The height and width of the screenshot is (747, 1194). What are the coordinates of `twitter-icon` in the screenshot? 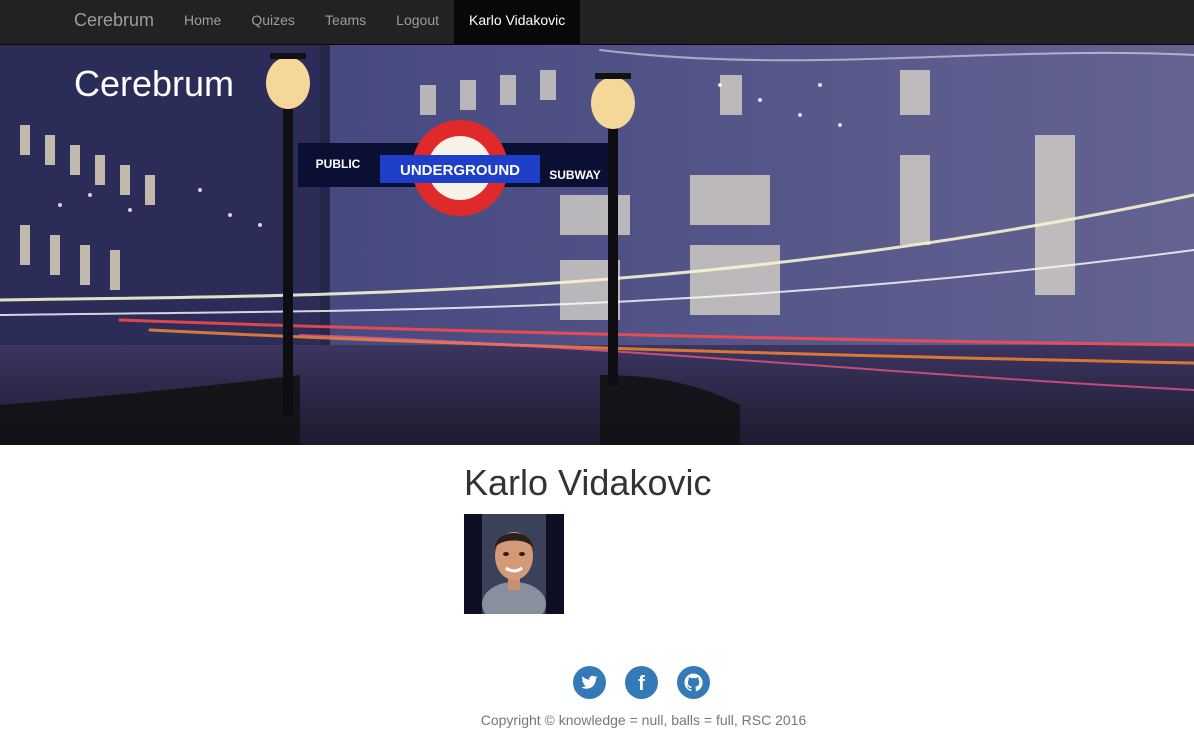 It's located at (589, 682).